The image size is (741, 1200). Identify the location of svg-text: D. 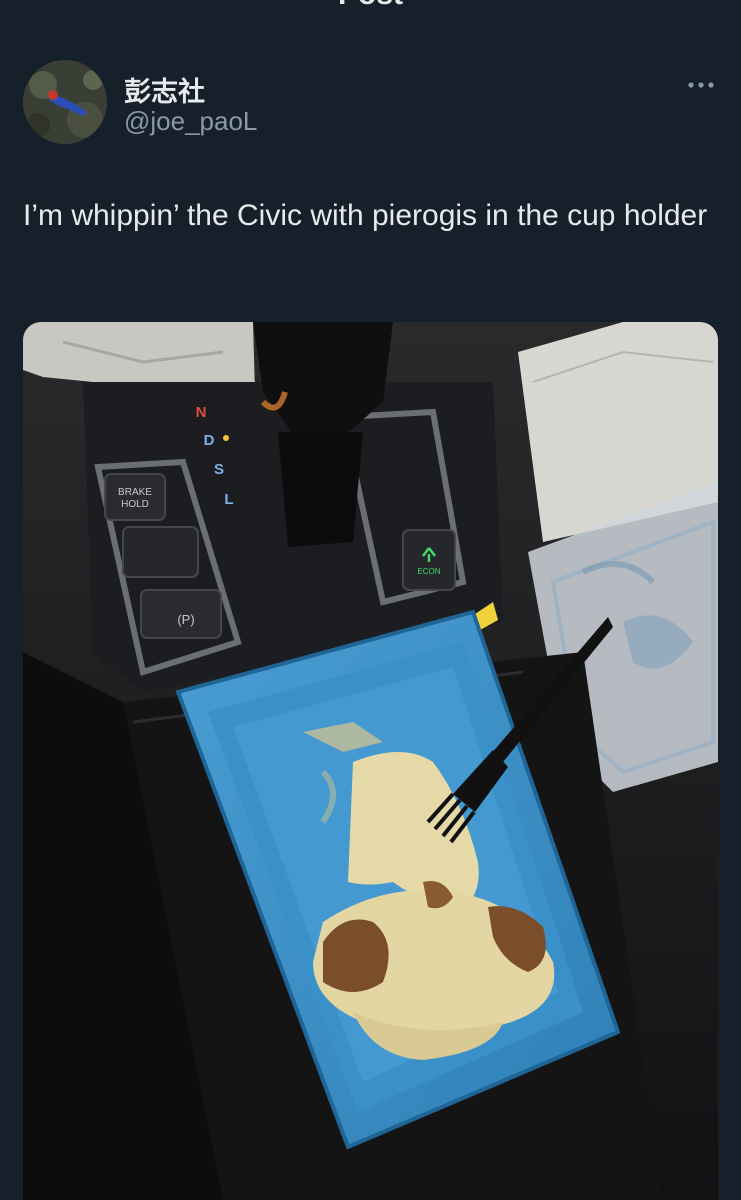
(209, 440).